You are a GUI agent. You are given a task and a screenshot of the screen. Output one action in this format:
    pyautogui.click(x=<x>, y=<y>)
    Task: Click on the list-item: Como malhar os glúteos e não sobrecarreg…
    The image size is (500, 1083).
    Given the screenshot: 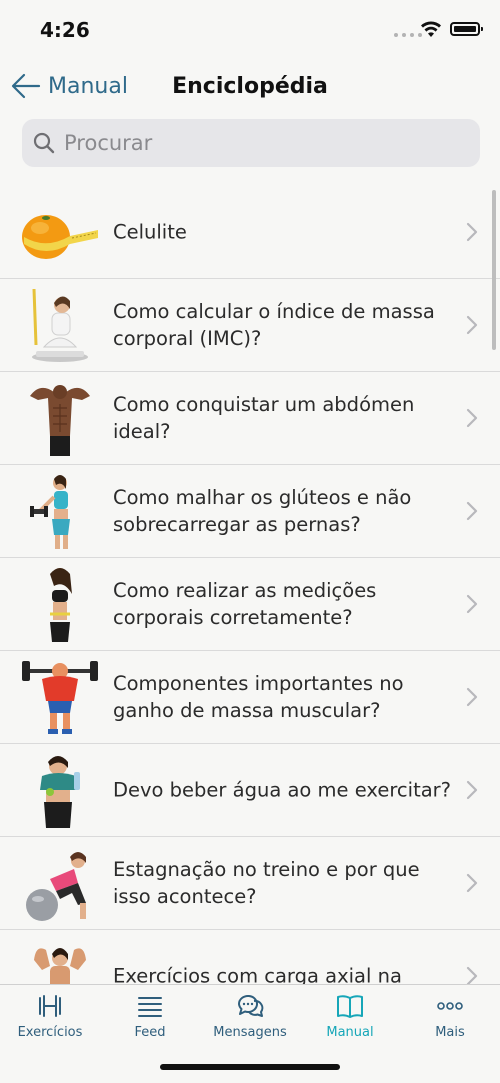 What is the action you would take?
    pyautogui.click(x=250, y=511)
    